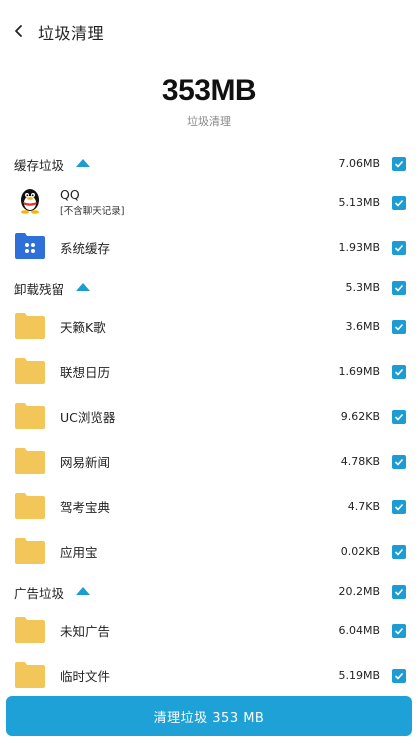 This screenshot has height=744, width=418. What do you see at coordinates (209, 506) in the screenshot?
I see `list-item-jiakao-baodian: 驾考宝典 4.7KB` at bounding box center [209, 506].